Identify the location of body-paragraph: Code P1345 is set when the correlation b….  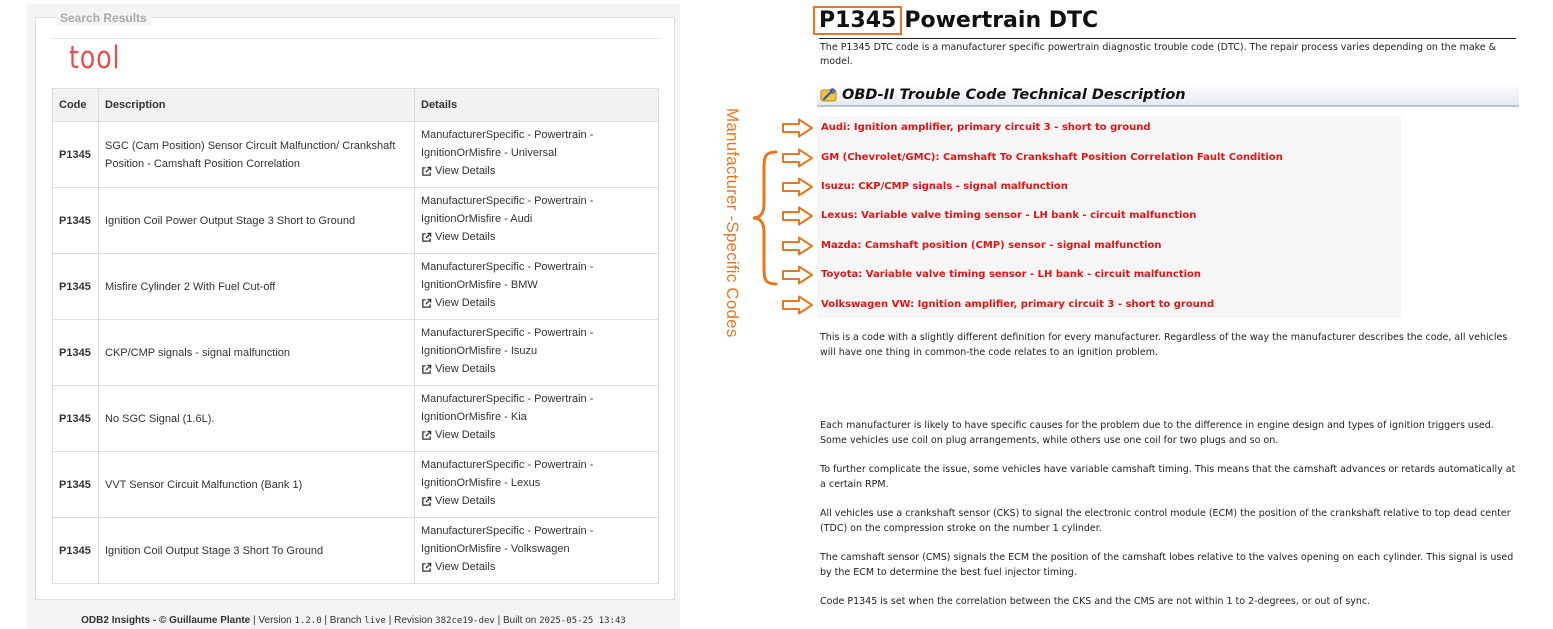
(1095, 601).